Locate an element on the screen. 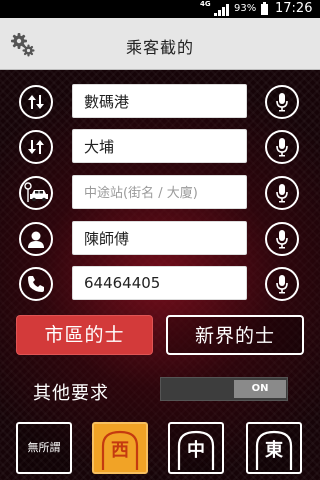 This screenshot has width=320, height=480. stopover-voice-button is located at coordinates (282, 193).